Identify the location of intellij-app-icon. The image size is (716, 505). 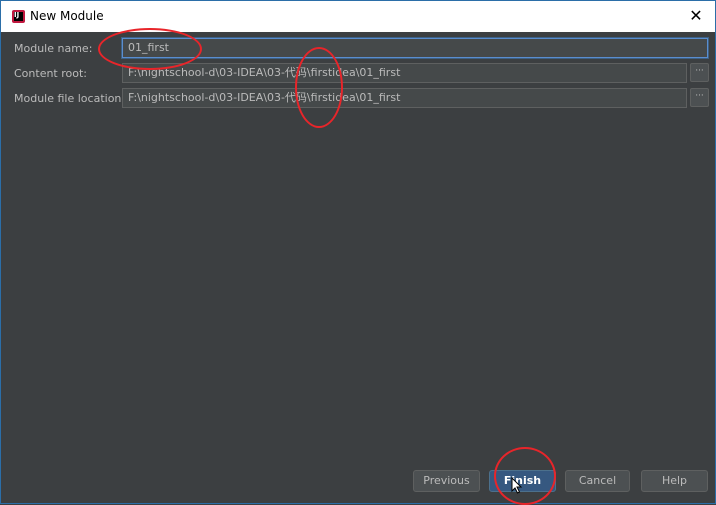
(18, 16).